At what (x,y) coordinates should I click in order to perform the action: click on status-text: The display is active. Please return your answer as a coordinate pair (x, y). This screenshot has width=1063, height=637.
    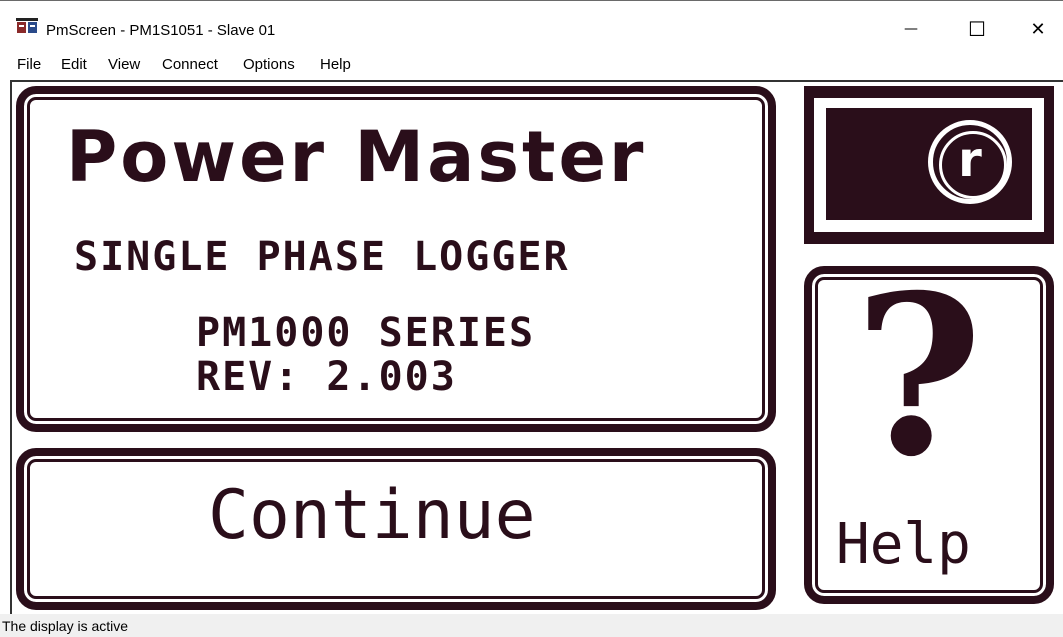
    Looking at the image, I should click on (65, 626).